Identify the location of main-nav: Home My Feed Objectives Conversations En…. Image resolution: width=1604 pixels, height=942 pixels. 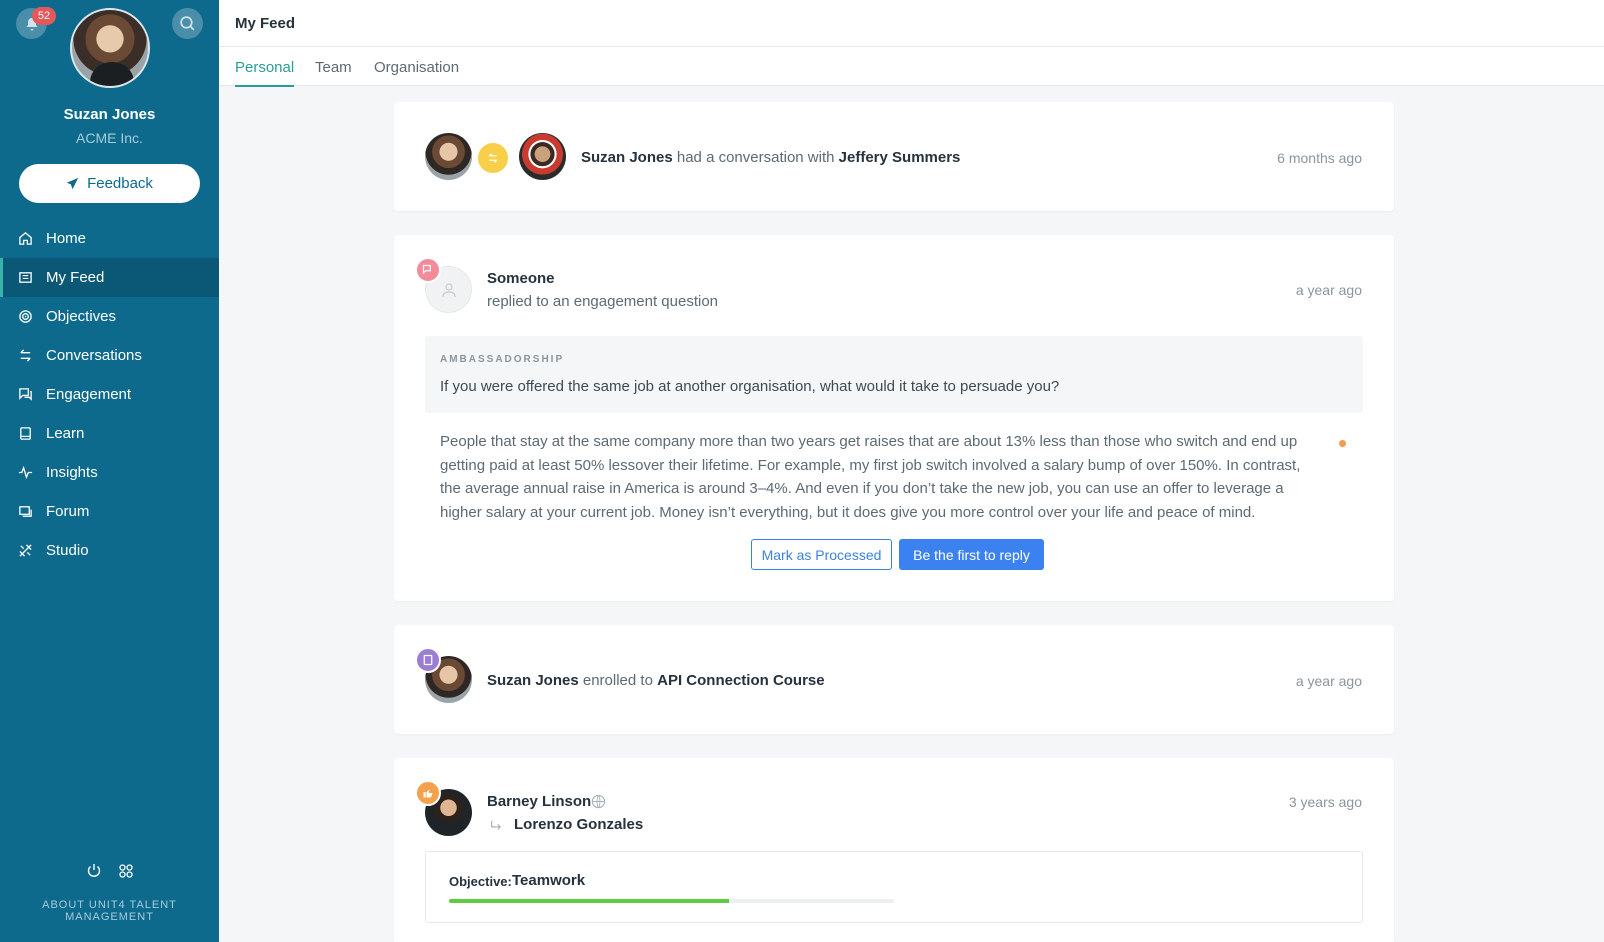
(109, 394).